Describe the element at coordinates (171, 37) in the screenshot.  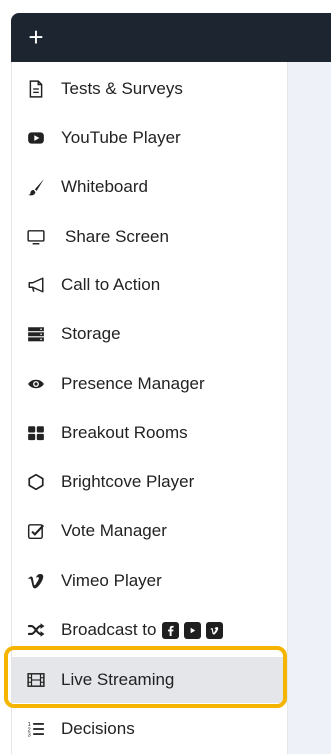
I see `top-toolbar: +` at that location.